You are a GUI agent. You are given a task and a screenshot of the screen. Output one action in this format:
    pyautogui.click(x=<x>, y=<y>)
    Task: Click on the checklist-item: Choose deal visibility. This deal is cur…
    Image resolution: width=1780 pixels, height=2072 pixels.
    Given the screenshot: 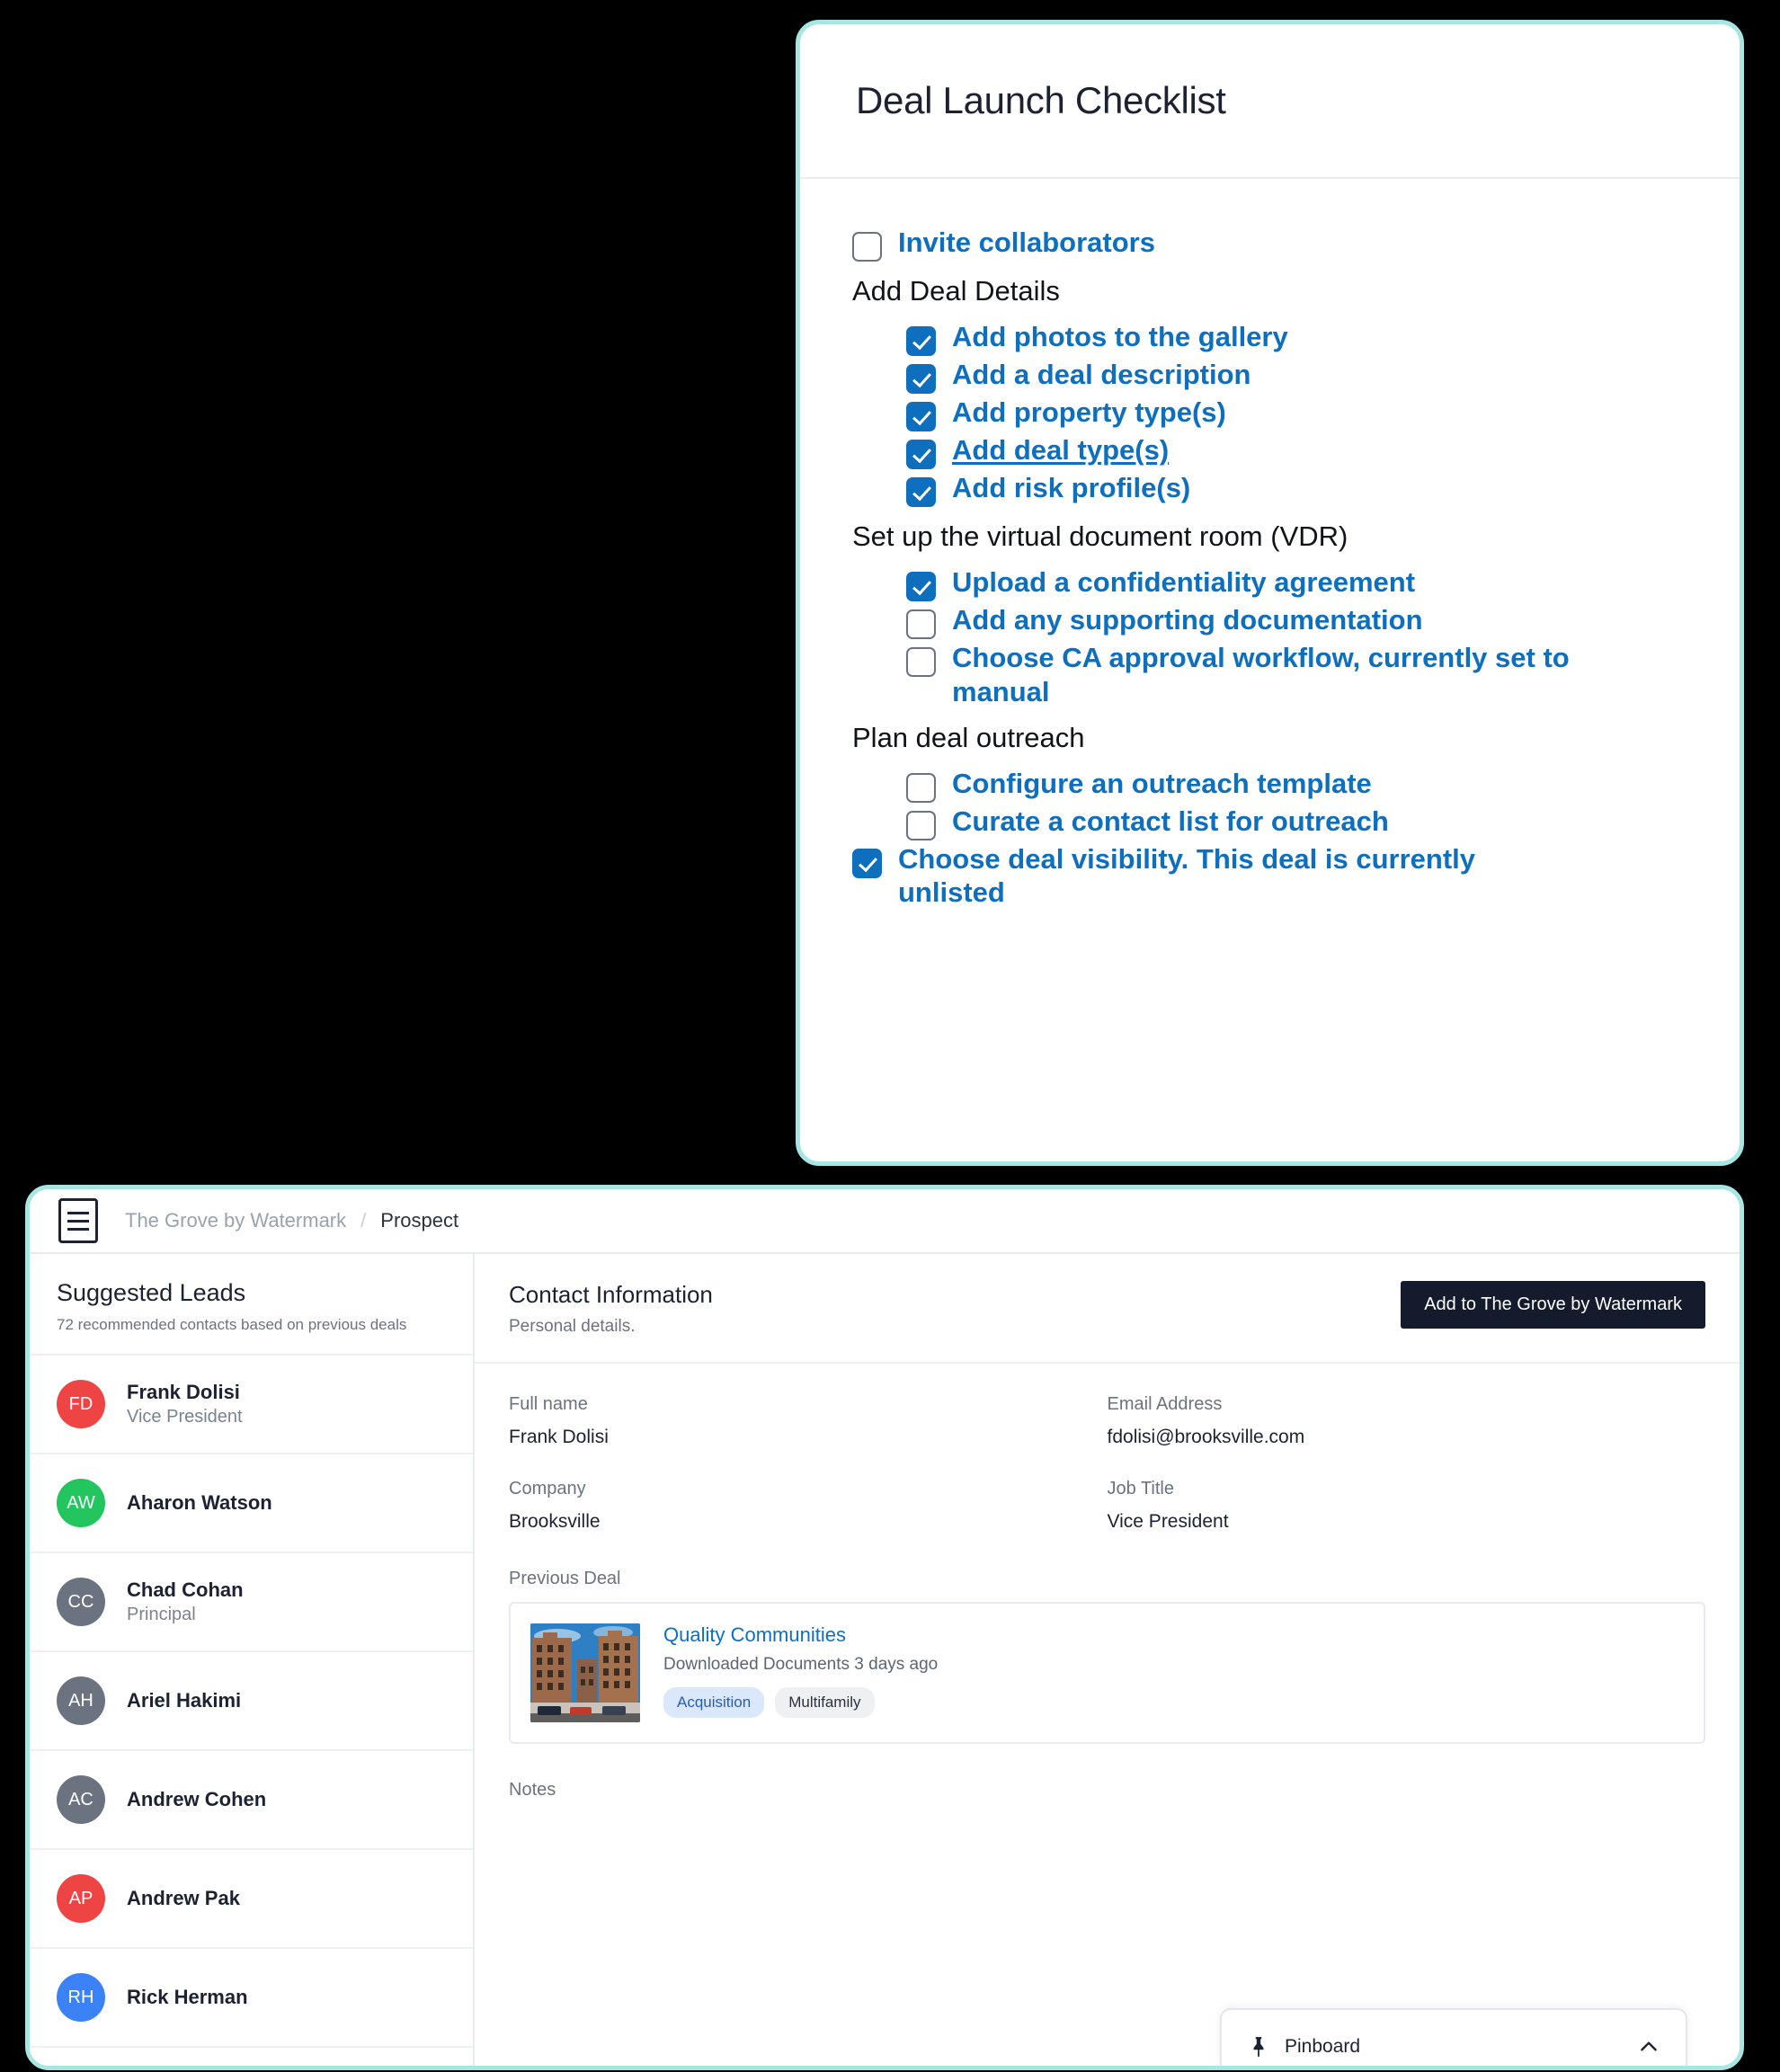 What is the action you would take?
    pyautogui.click(x=1274, y=876)
    